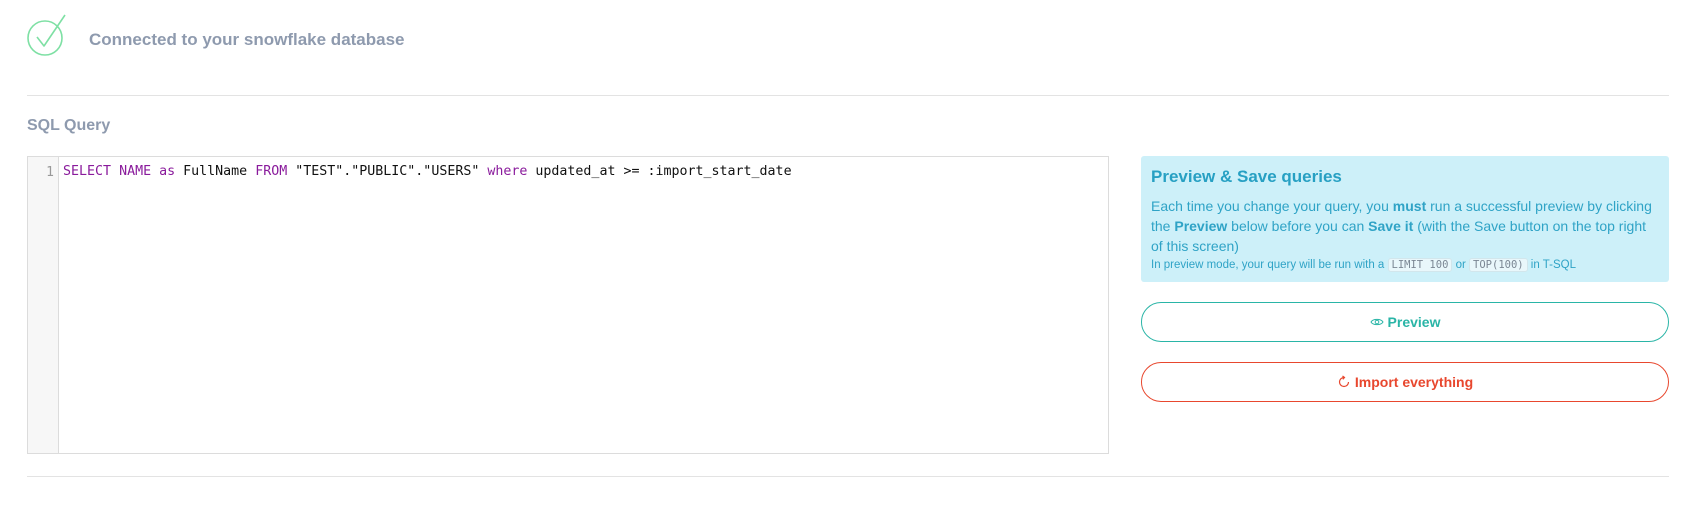 The width and height of the screenshot is (1691, 507). I want to click on sql-keyword: where, so click(507, 171).